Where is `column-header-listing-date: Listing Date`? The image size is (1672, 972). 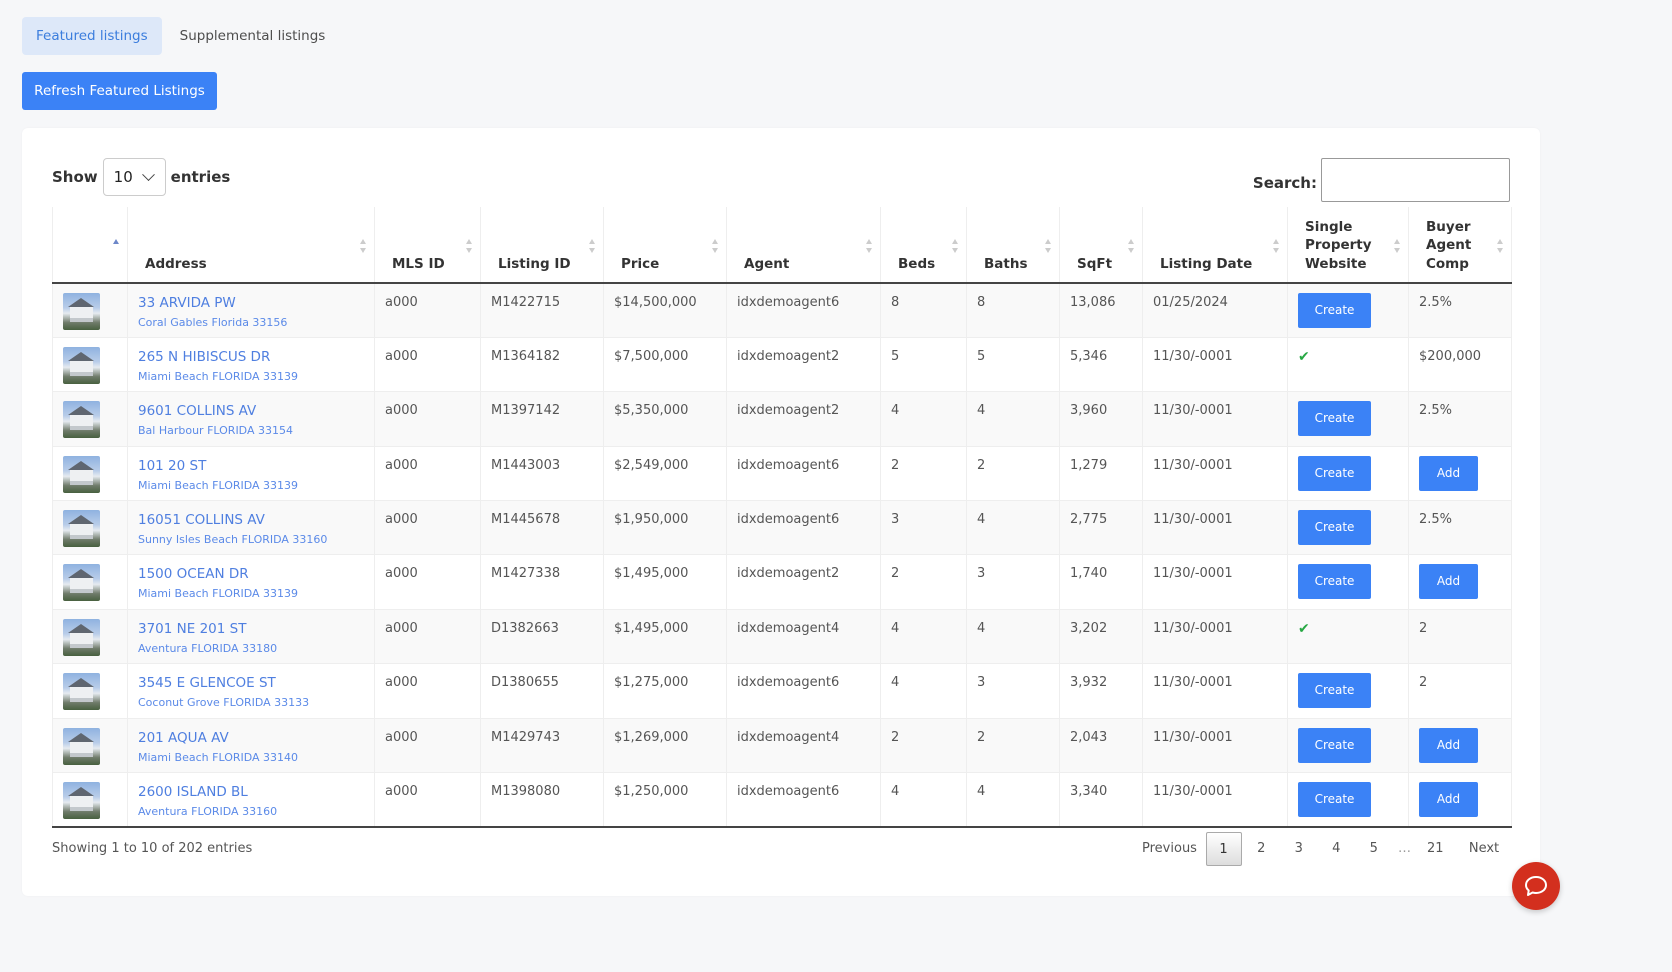
column-header-listing-date: Listing Date is located at coordinates (1215, 245).